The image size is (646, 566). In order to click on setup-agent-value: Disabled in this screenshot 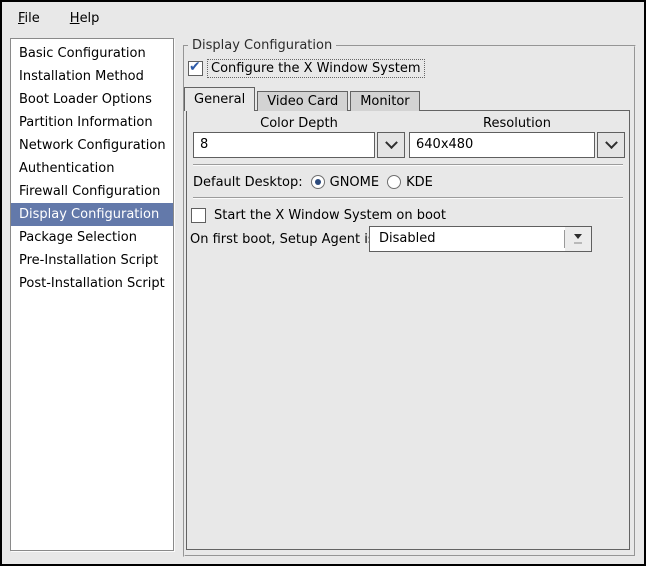, I will do `click(407, 238)`.